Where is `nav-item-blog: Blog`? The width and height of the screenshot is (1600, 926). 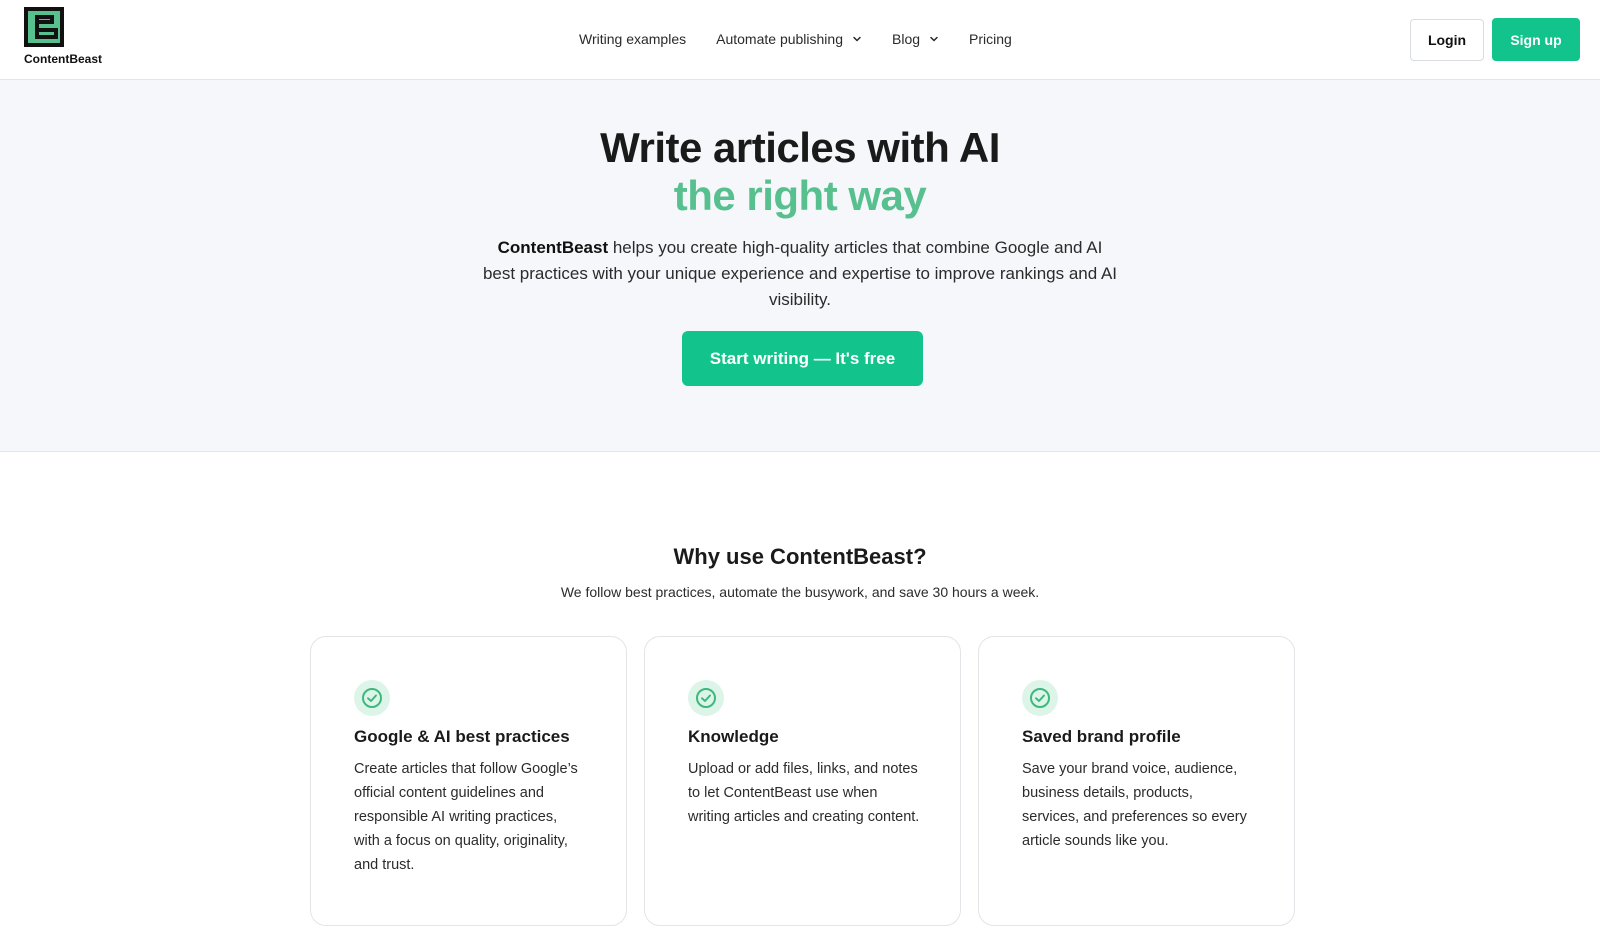 nav-item-blog: Blog is located at coordinates (915, 39).